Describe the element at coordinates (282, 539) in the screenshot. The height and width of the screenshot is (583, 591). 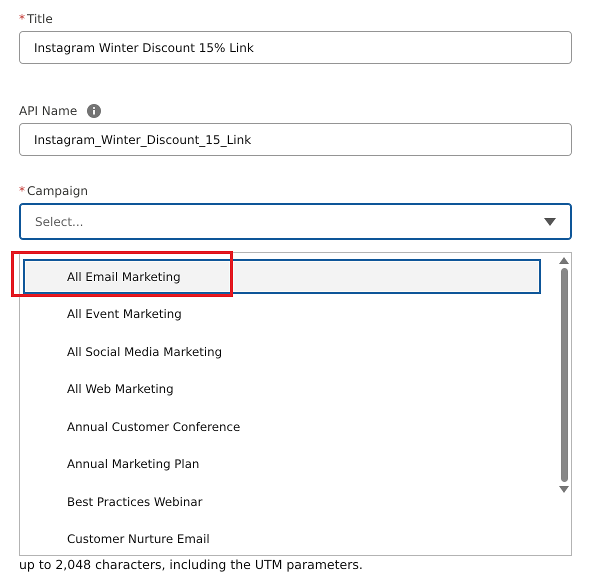
I see `dropdown-option: Customer Nurture Email` at that location.